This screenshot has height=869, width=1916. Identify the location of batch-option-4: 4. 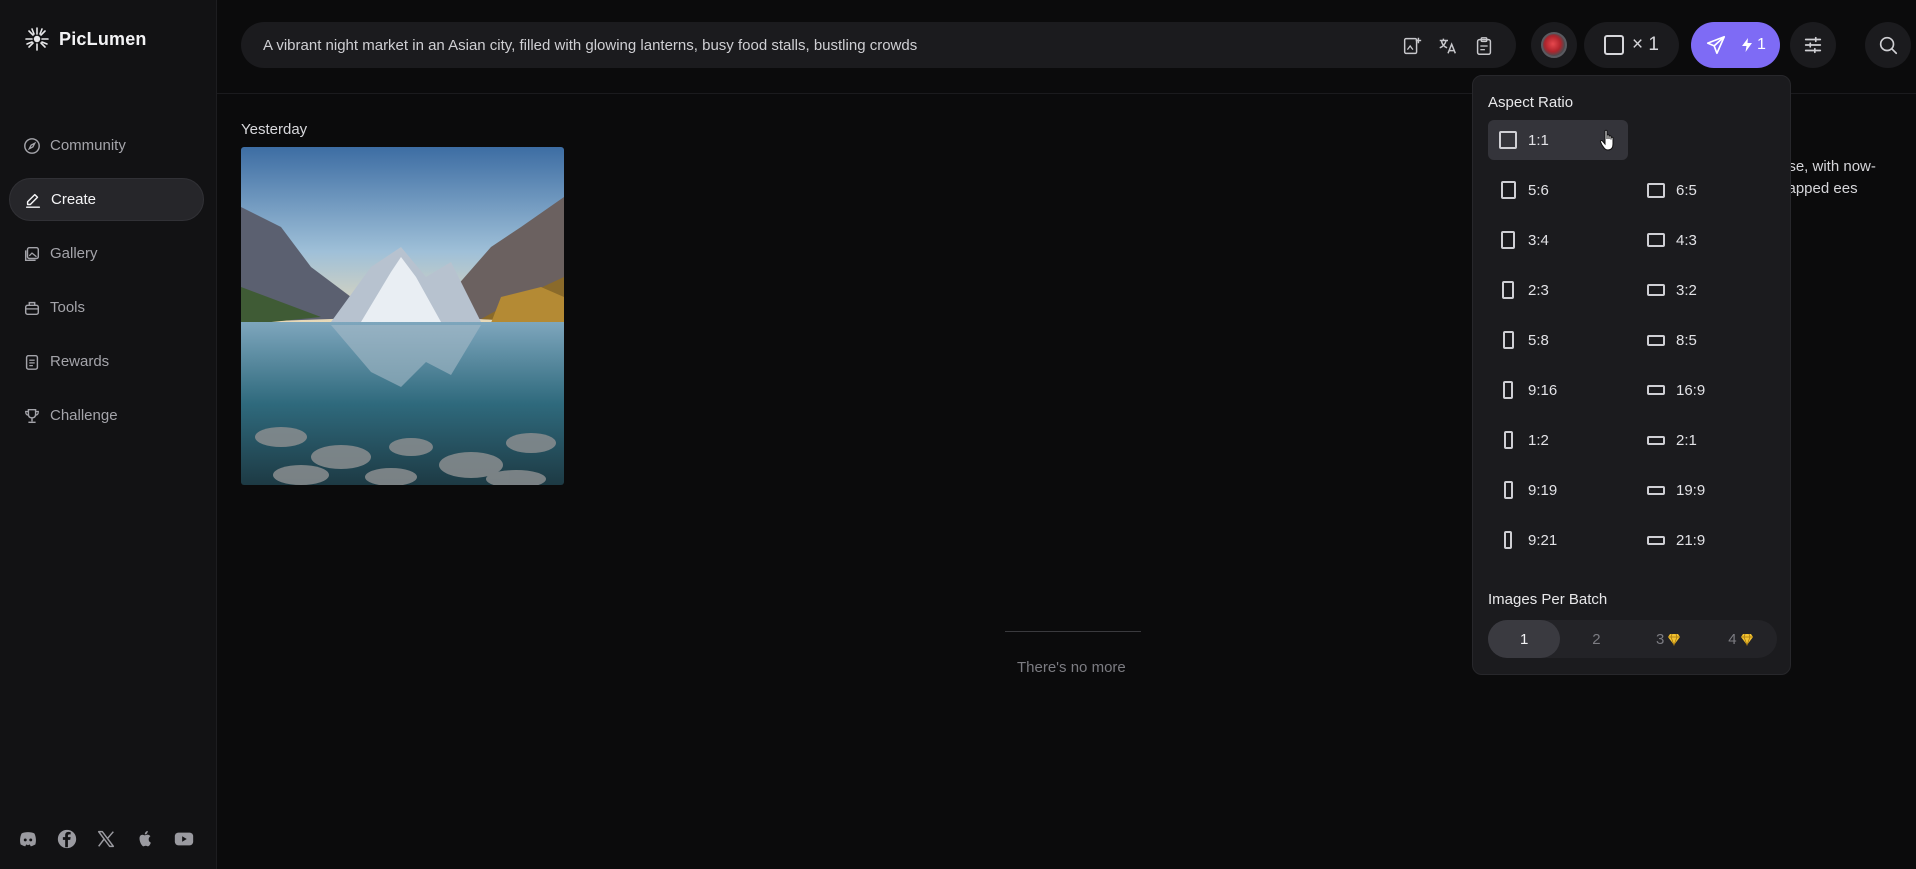
(1741, 639).